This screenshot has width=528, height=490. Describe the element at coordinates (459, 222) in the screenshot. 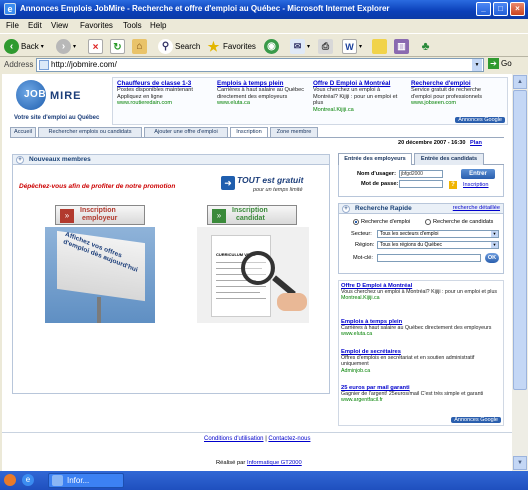

I see `radio-candidates: Recherche de candidats` at that location.